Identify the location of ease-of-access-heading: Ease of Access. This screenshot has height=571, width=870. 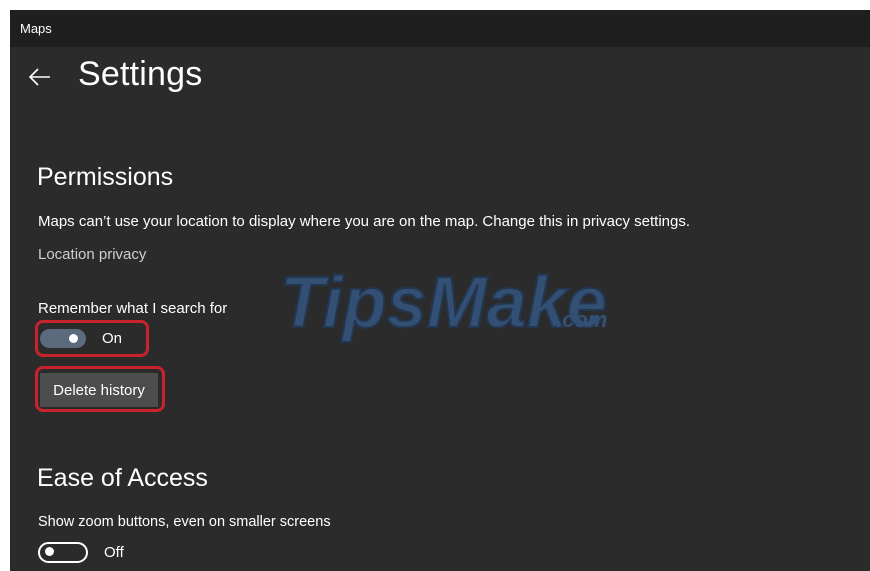
(122, 478).